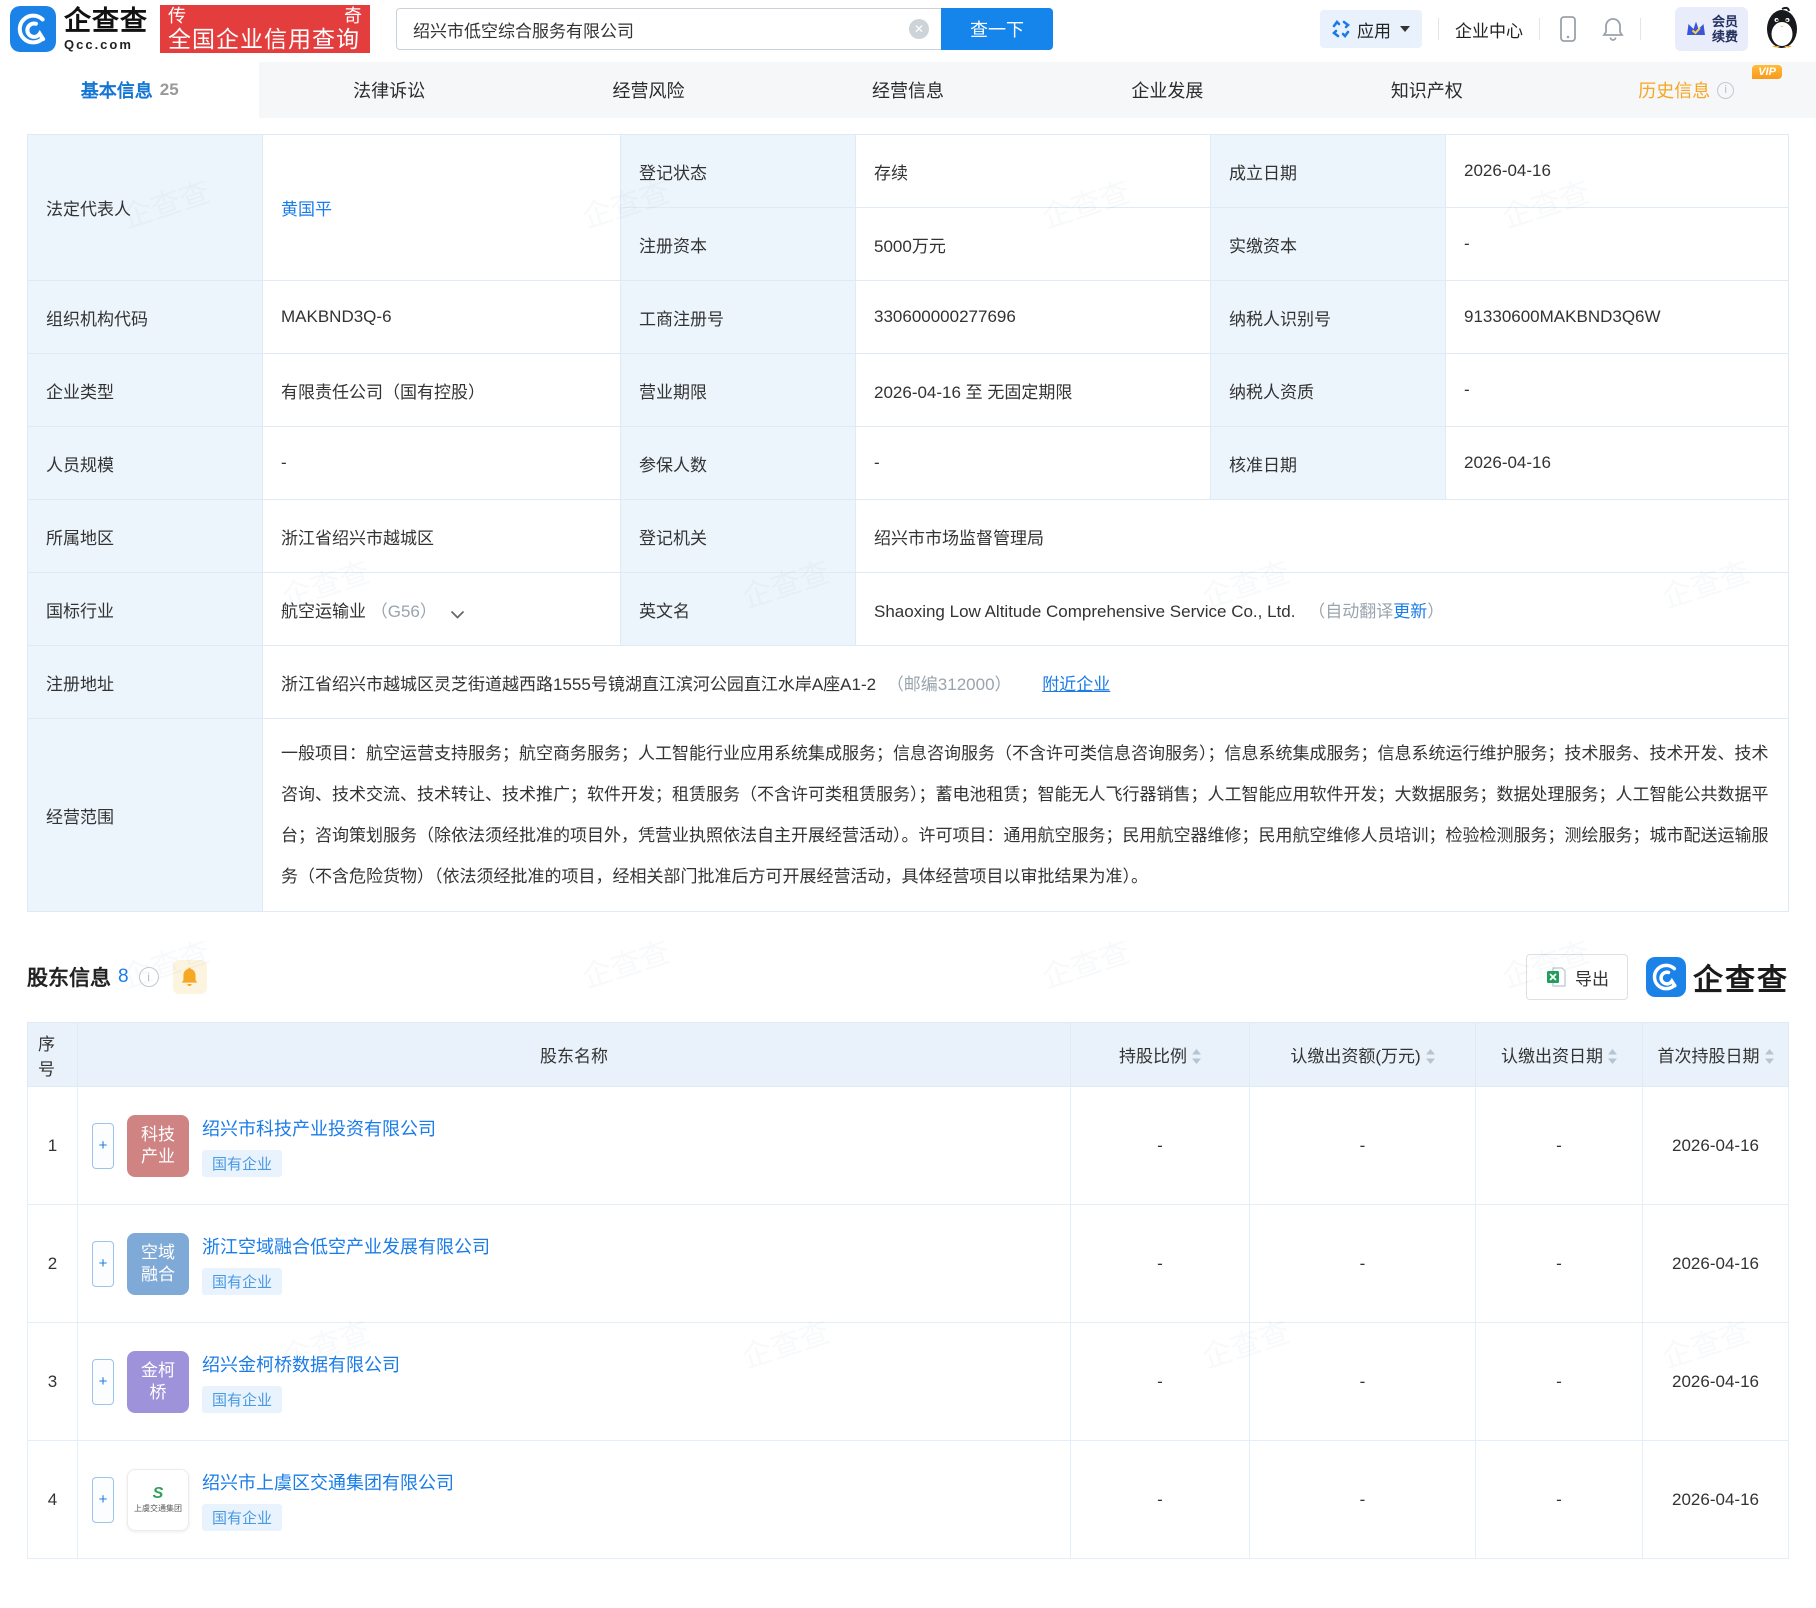 The image size is (1816, 1608). I want to click on ad-word-left: 传, so click(177, 16).